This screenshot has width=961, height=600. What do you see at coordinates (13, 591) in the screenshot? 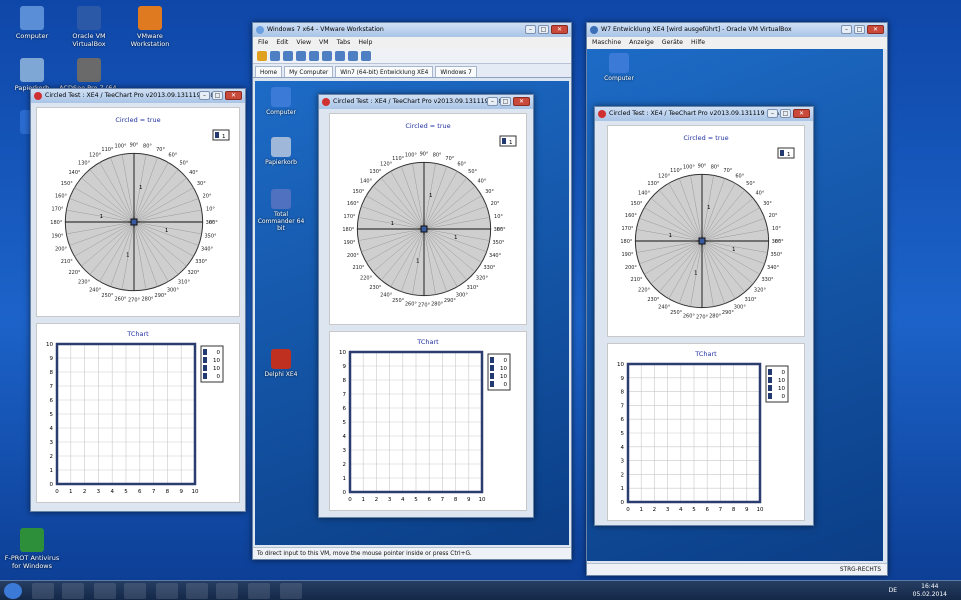
I see `start-button` at bounding box center [13, 591].